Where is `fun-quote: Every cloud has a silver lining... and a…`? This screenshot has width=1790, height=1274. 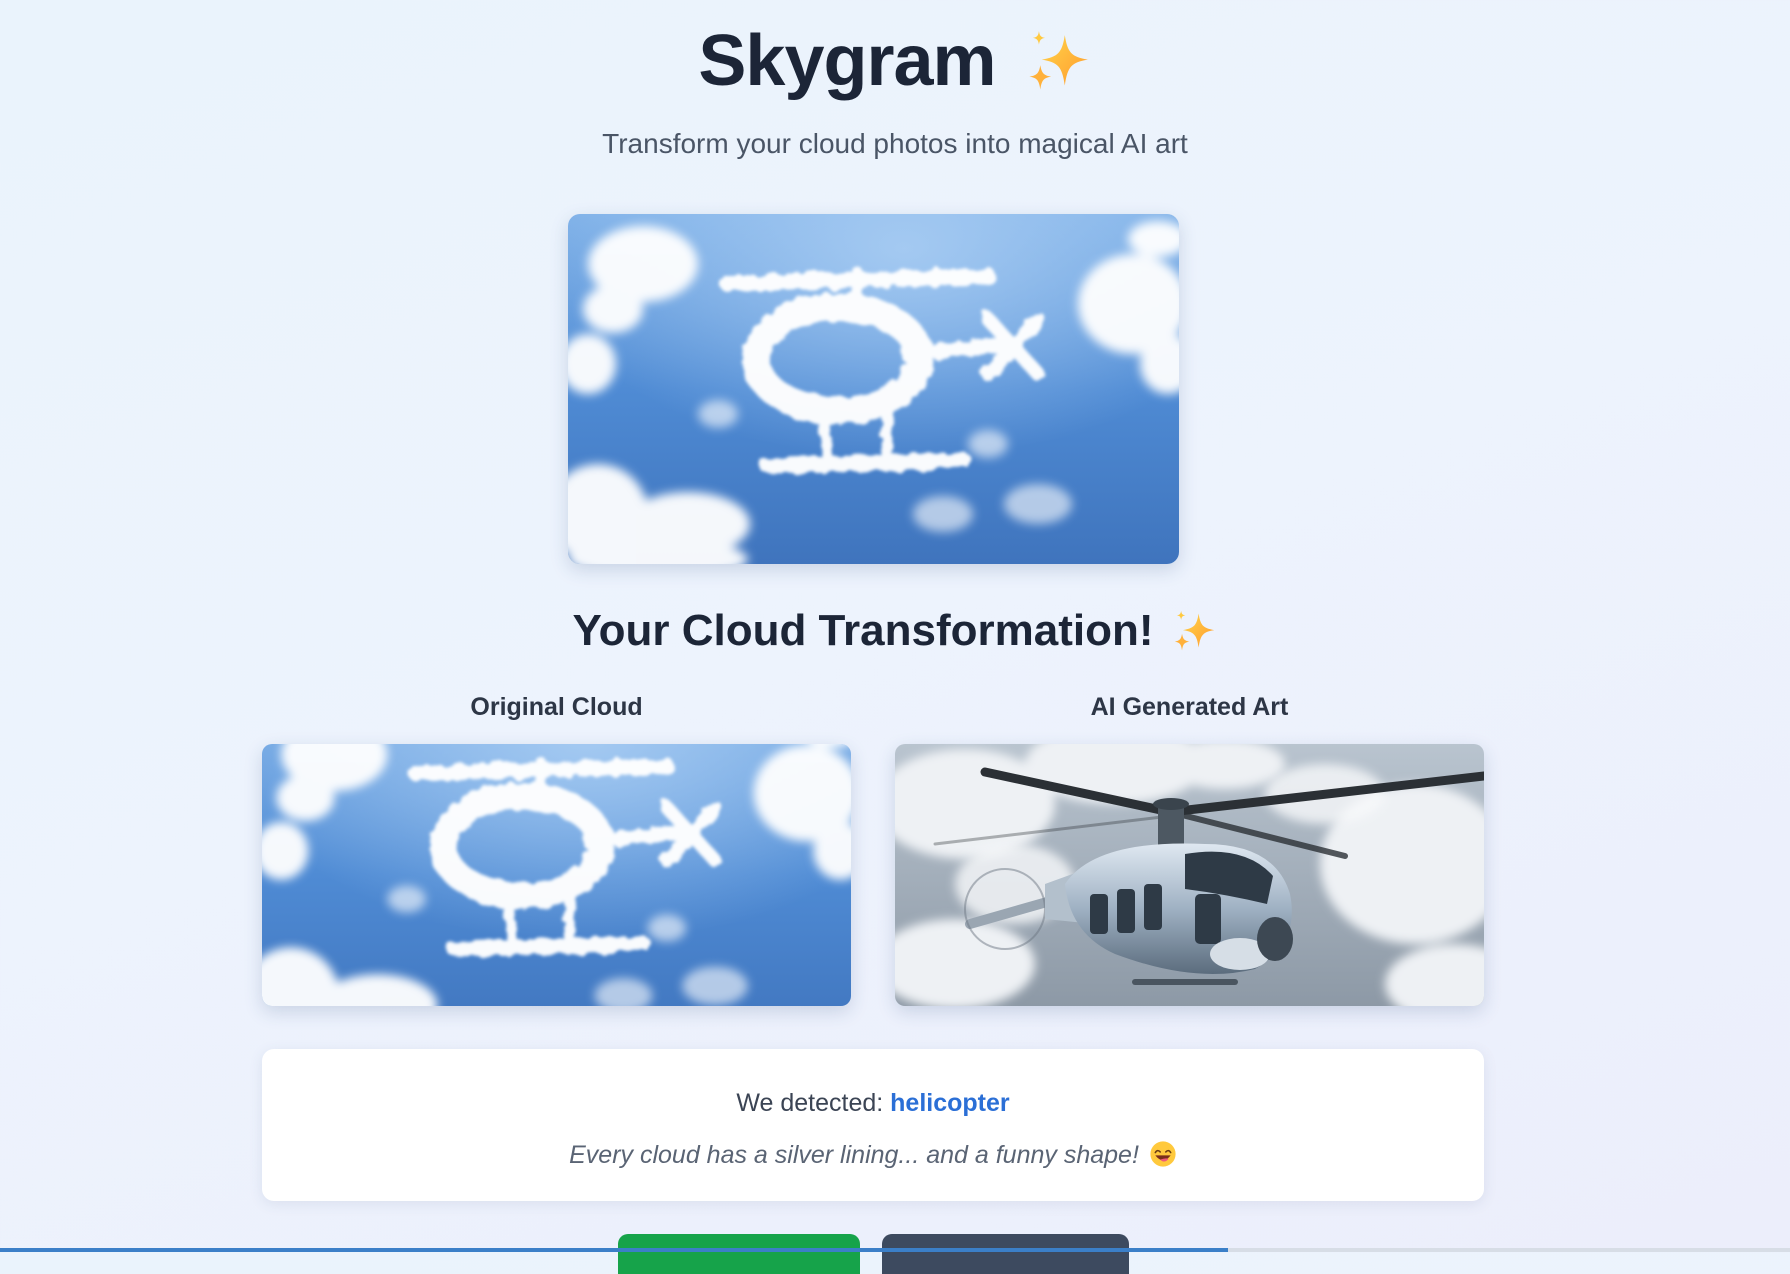 fun-quote: Every cloud has a silver lining... and a… is located at coordinates (873, 1155).